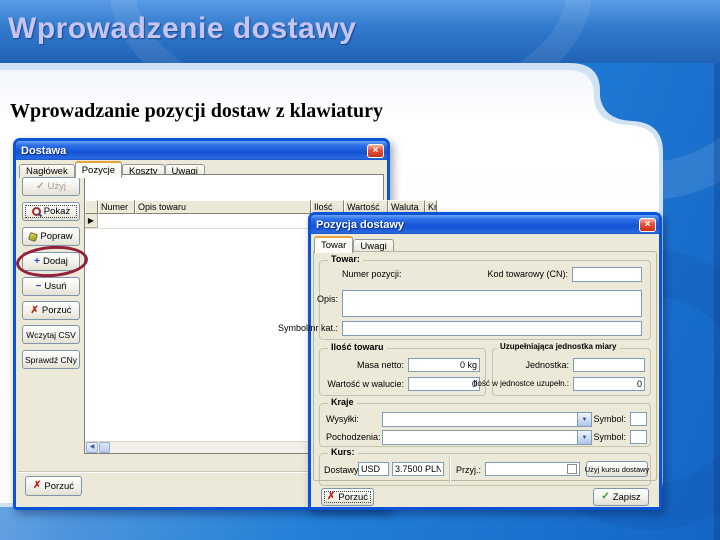 This screenshot has width=720, height=540. I want to click on plus-icon: +, so click(37, 261).